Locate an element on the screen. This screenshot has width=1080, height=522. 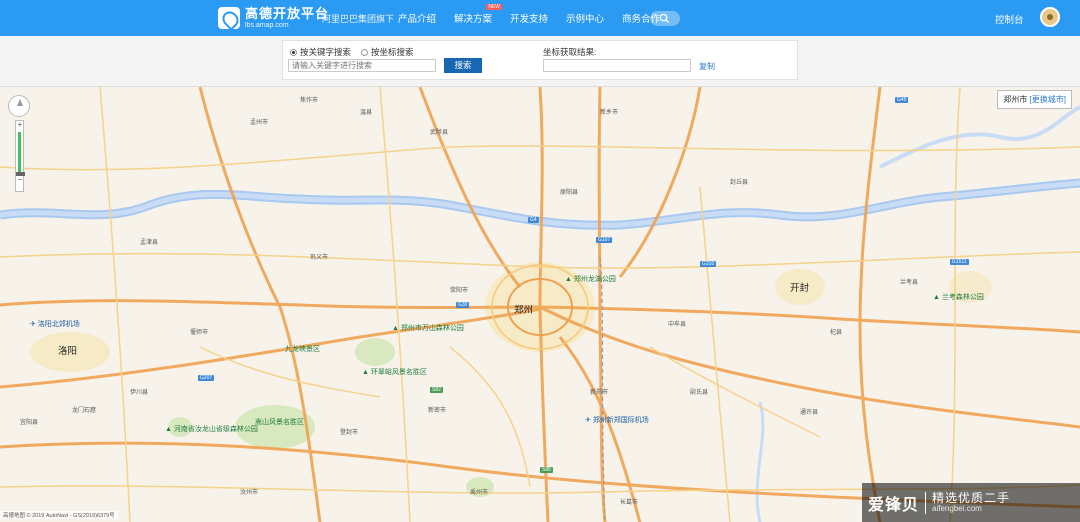
highway-badge: G1511 is located at coordinates (959, 262).